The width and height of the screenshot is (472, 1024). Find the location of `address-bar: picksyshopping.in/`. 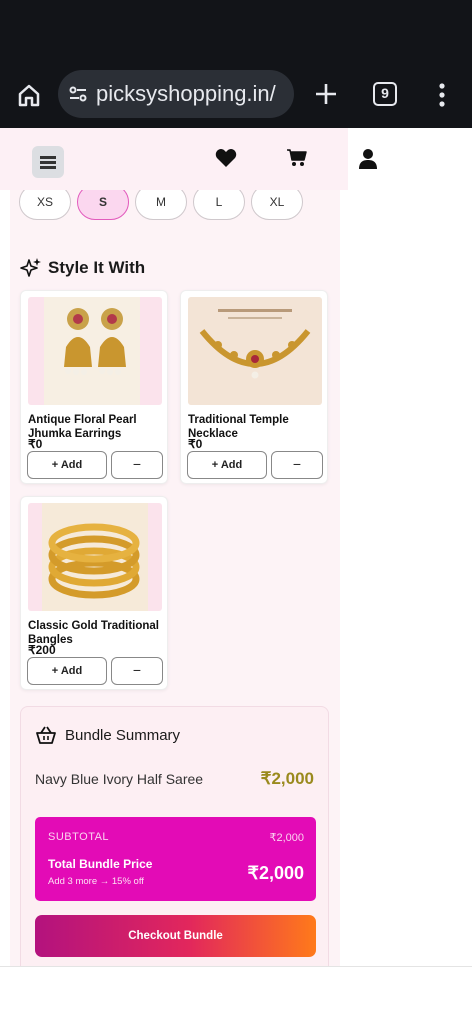

address-bar: picksyshopping.in/ is located at coordinates (176, 94).